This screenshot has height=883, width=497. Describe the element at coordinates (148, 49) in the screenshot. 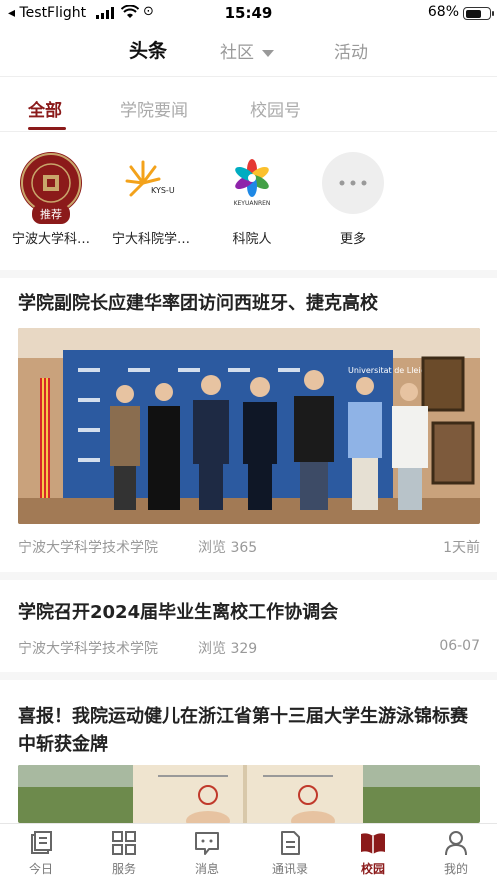

I see `tab-headlines: 头条` at that location.